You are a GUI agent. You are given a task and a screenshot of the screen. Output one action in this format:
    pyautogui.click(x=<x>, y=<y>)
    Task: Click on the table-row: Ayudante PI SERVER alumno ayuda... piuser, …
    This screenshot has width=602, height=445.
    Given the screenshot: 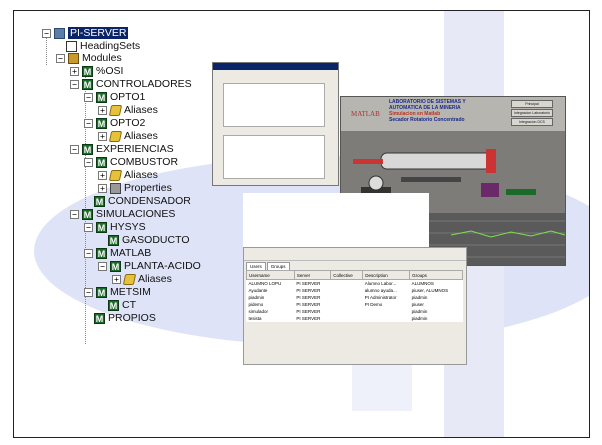 What is the action you would take?
    pyautogui.click(x=355, y=290)
    